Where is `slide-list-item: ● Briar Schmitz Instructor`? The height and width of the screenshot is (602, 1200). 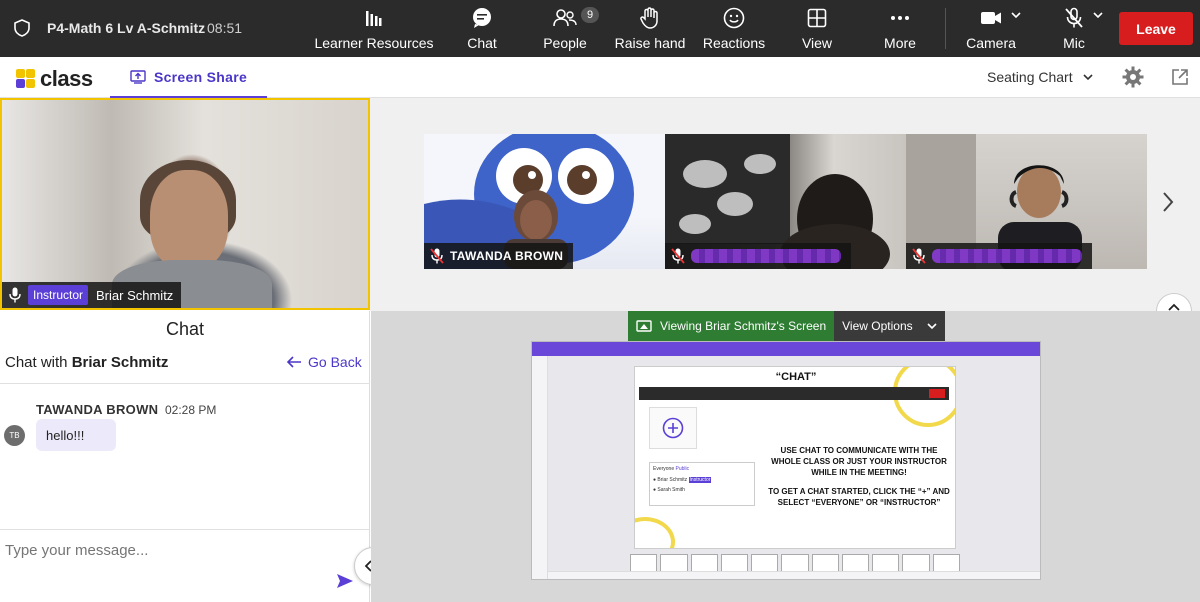 slide-list-item: ● Briar Schmitz Instructor is located at coordinates (682, 480).